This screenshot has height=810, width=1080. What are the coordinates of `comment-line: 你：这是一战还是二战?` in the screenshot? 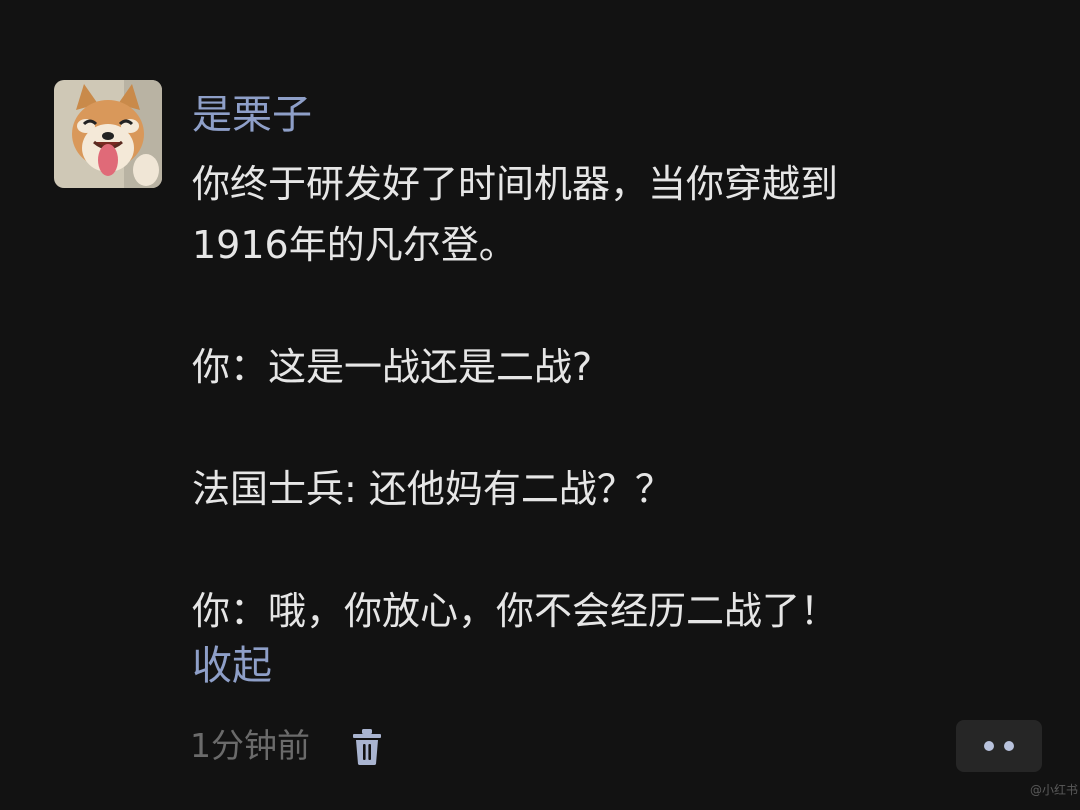 It's located at (392, 367).